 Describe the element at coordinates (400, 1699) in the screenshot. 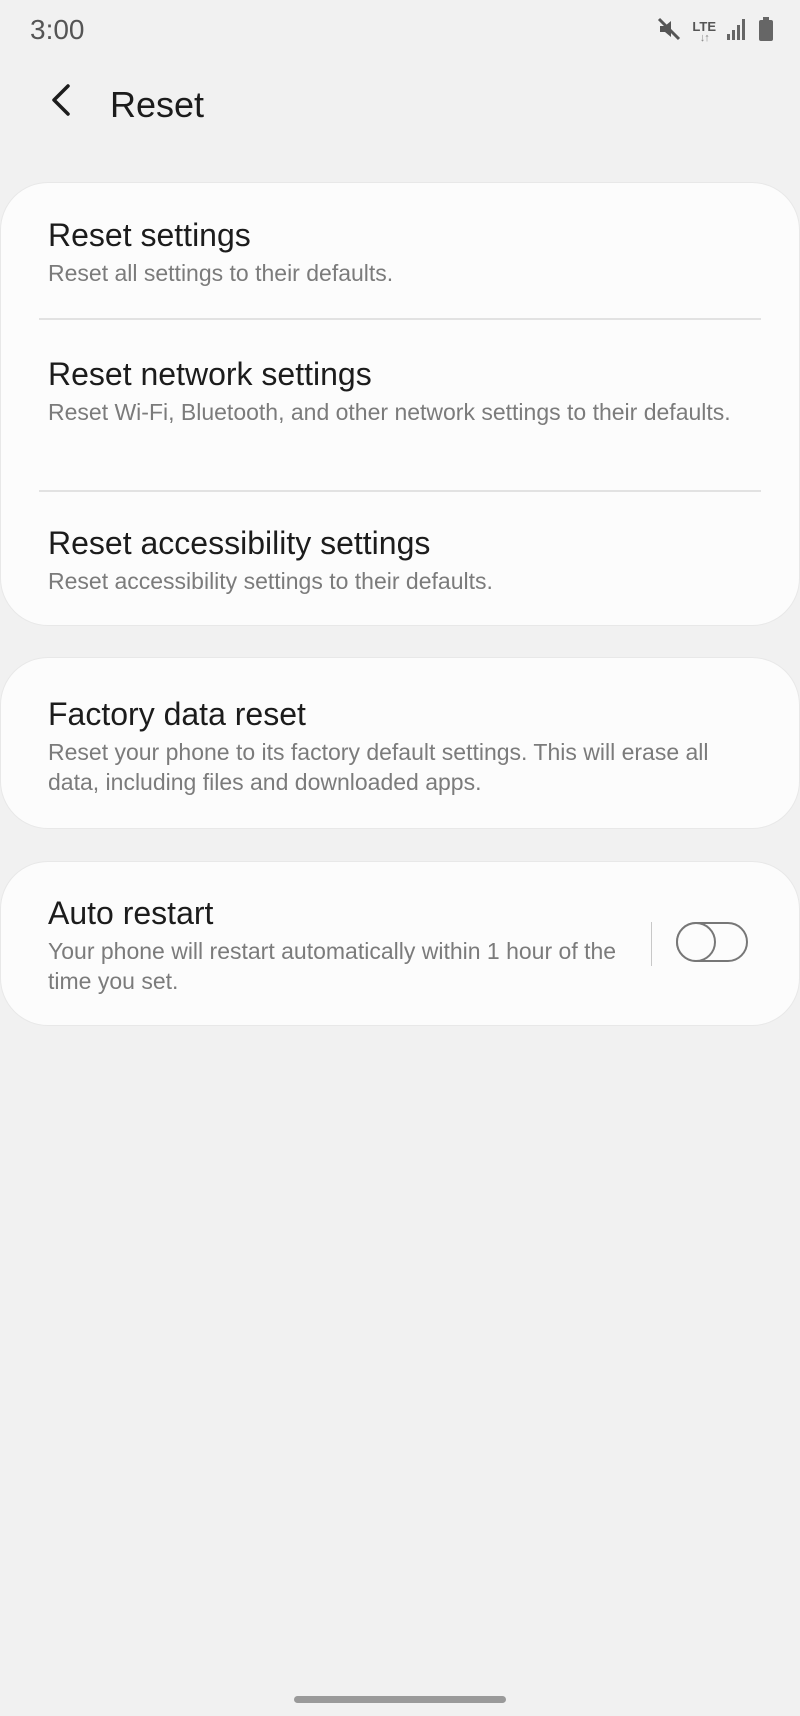

I see `home-indicator` at that location.